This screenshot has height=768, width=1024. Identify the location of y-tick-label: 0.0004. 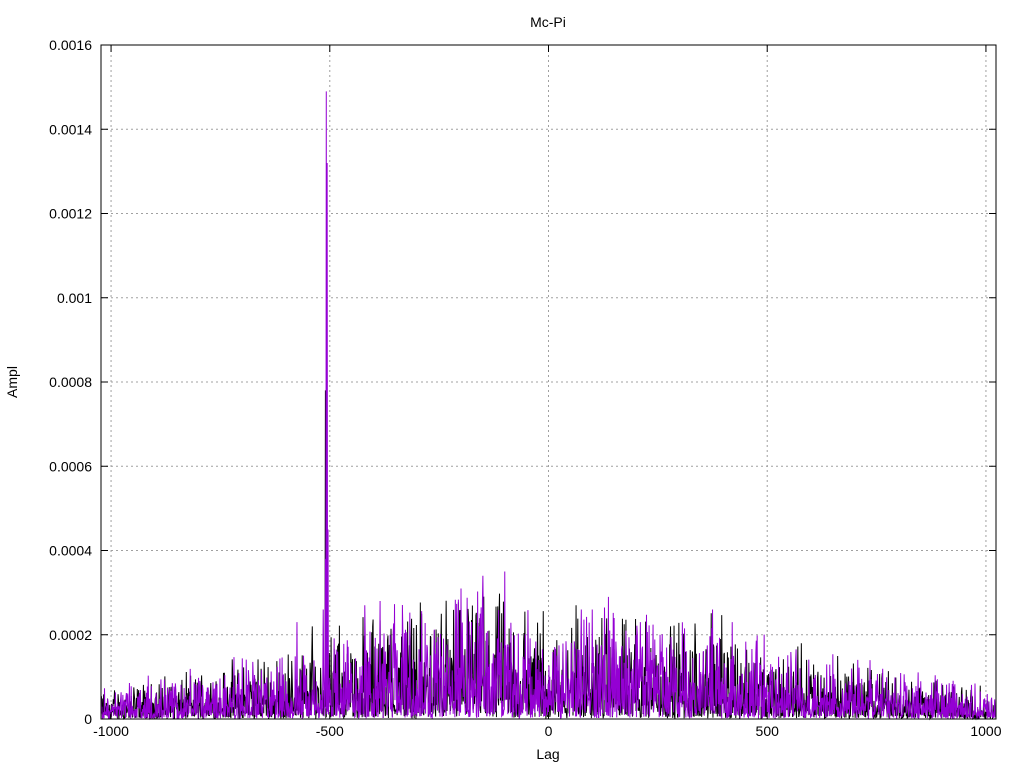
(70, 551).